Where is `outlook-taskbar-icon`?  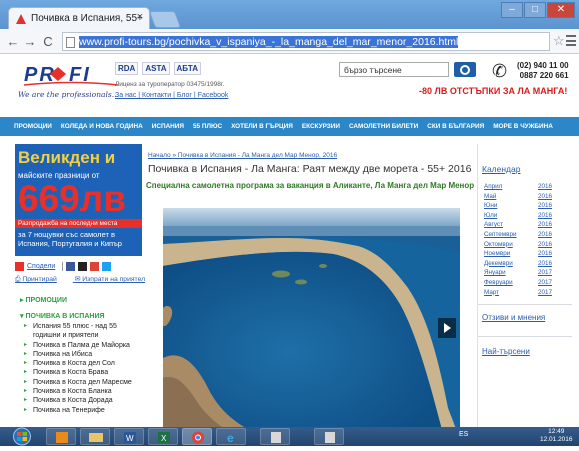
outlook-taskbar-icon is located at coordinates (61, 436).